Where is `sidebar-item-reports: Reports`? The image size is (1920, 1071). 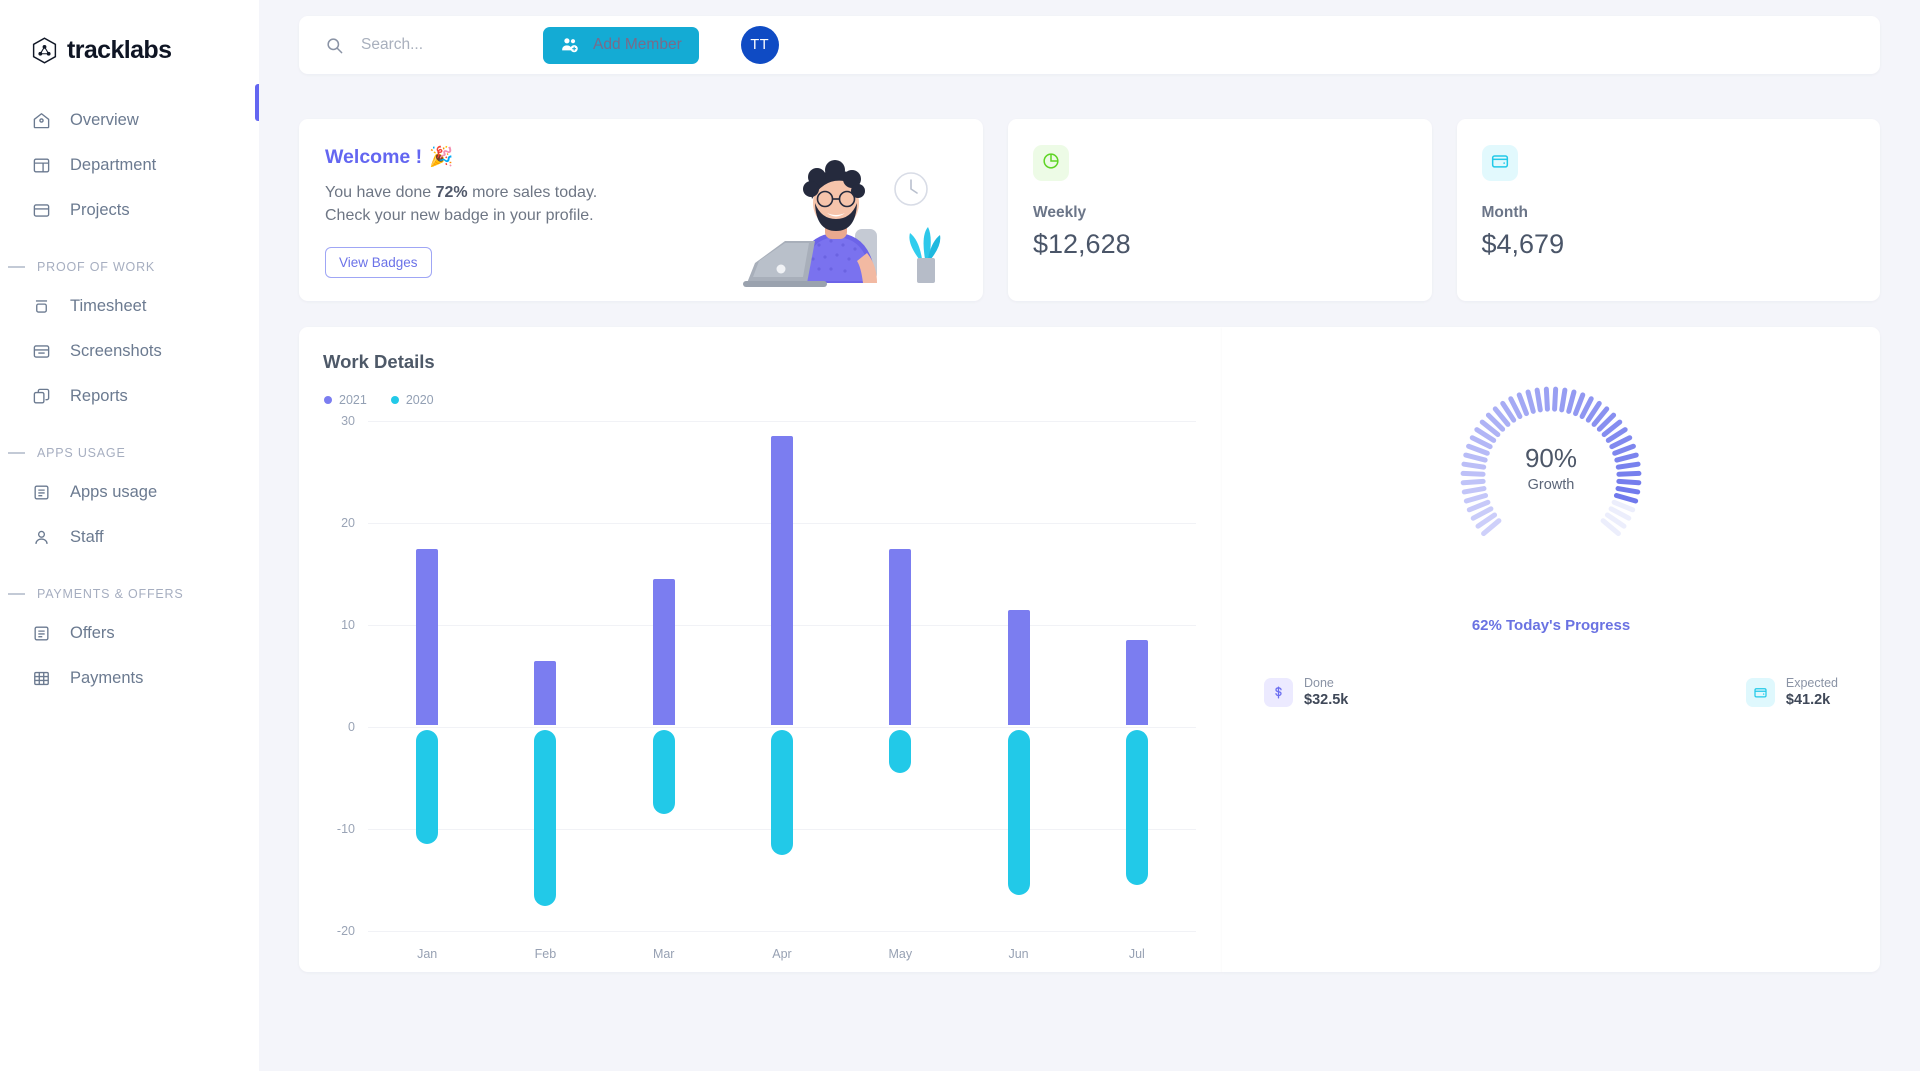
sidebar-item-reports: Reports is located at coordinates (129, 396).